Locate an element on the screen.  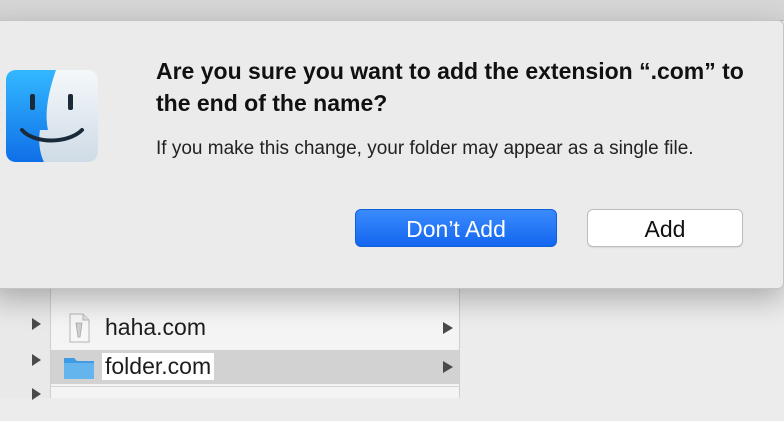
file-row-haha: haha.com is located at coordinates (255, 328).